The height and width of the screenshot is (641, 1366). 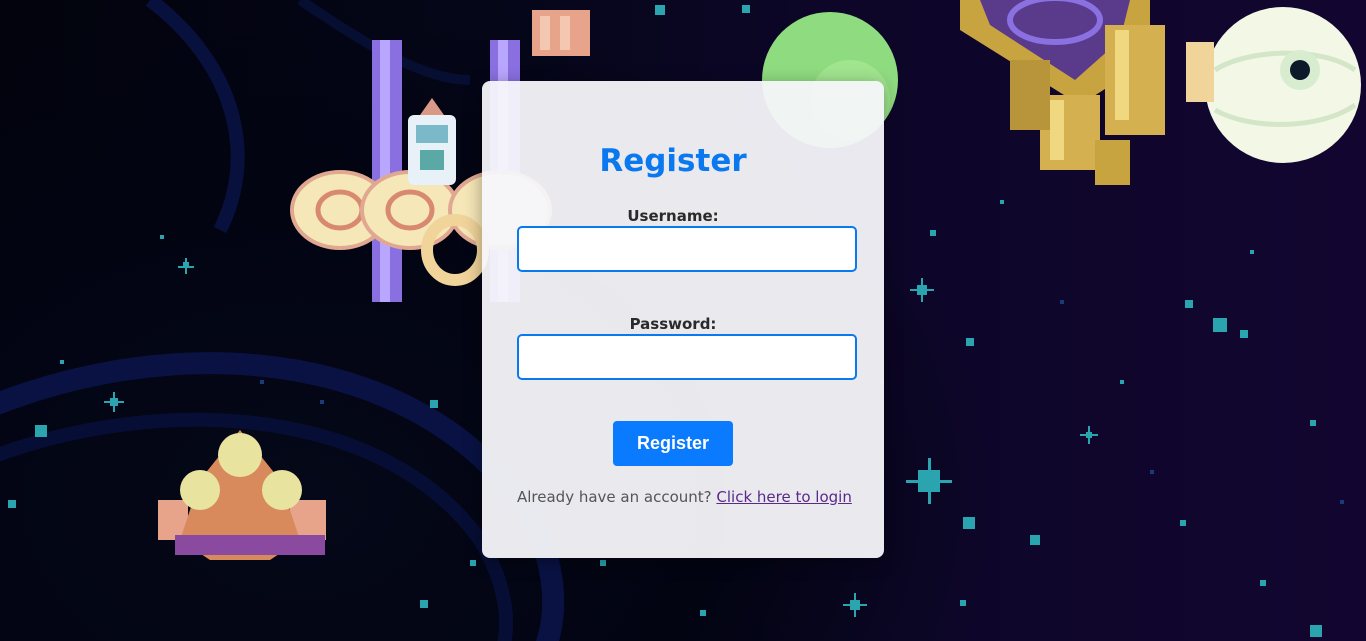 I want to click on login-prompt-text: Already have an account?, so click(x=617, y=497).